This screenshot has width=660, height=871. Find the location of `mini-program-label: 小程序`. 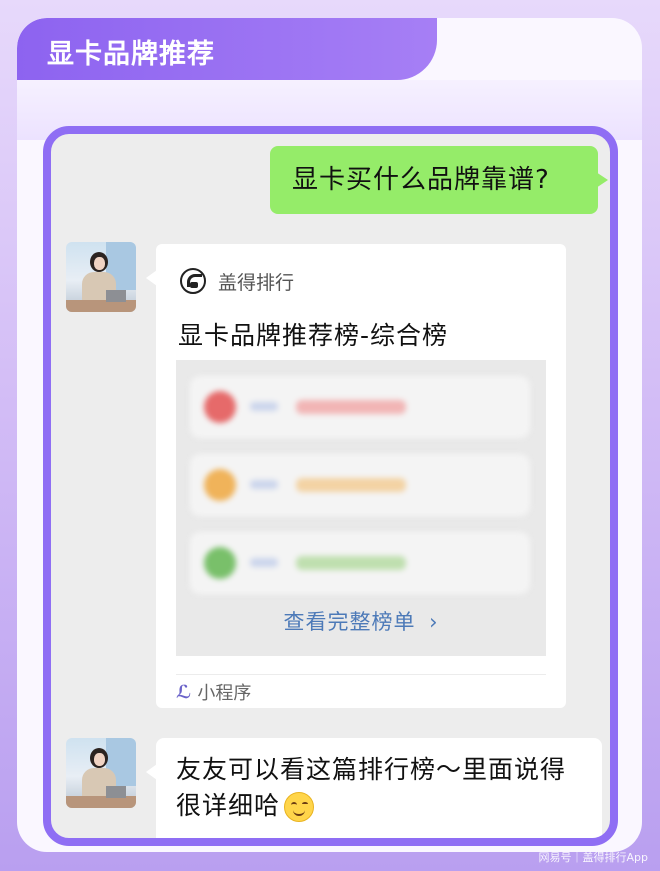

mini-program-label: 小程序 is located at coordinates (224, 693).